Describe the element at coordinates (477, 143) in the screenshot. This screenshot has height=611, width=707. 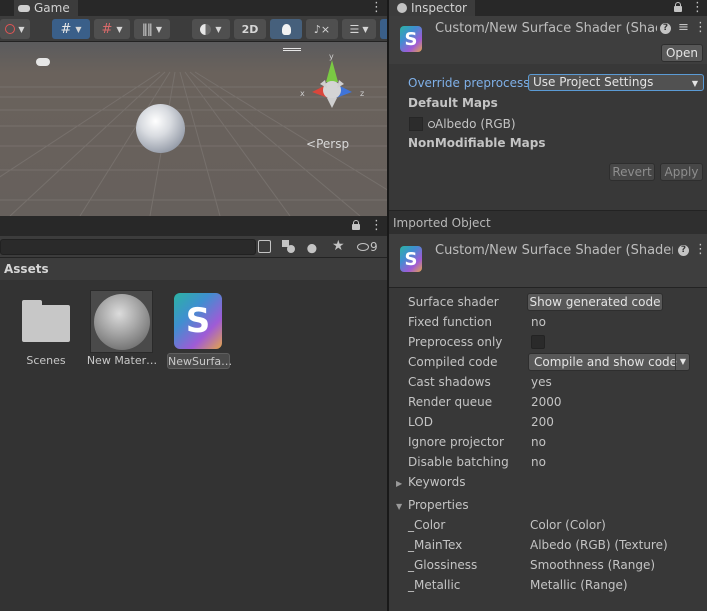
I see `nonmodifiable-maps-heading: NonModifiable Maps` at that location.